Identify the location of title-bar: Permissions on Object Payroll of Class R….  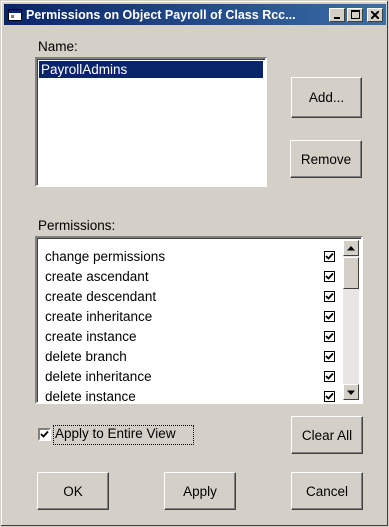
(195, 14).